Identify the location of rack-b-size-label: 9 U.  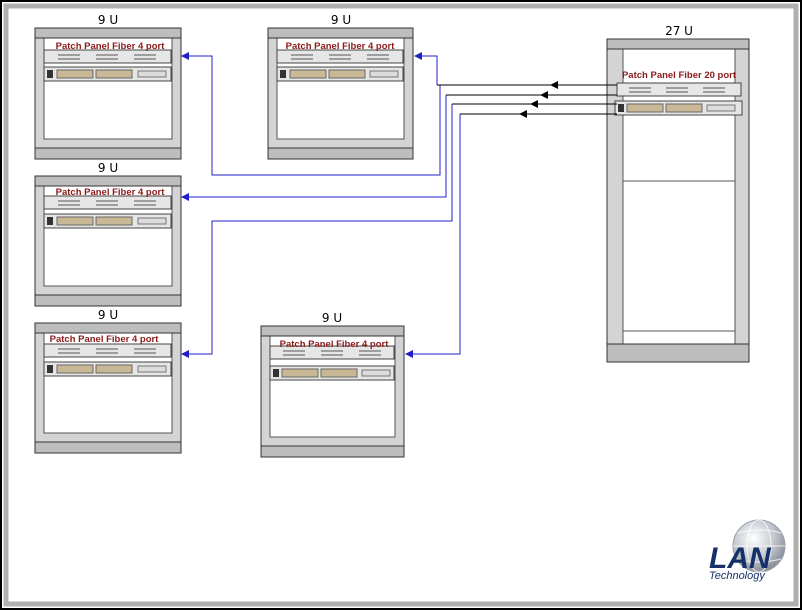
(341, 20).